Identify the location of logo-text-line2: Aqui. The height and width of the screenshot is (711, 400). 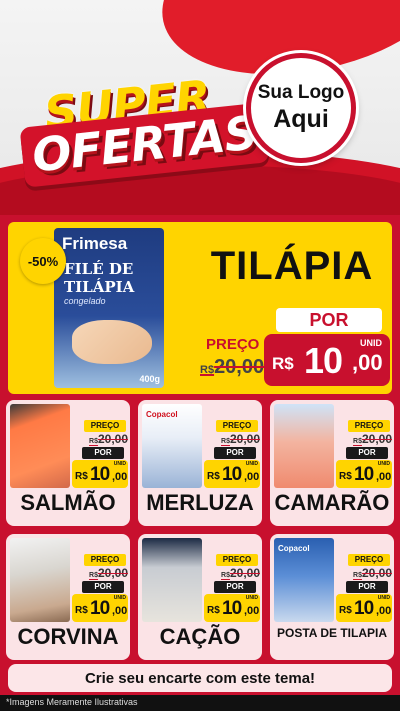
(301, 119).